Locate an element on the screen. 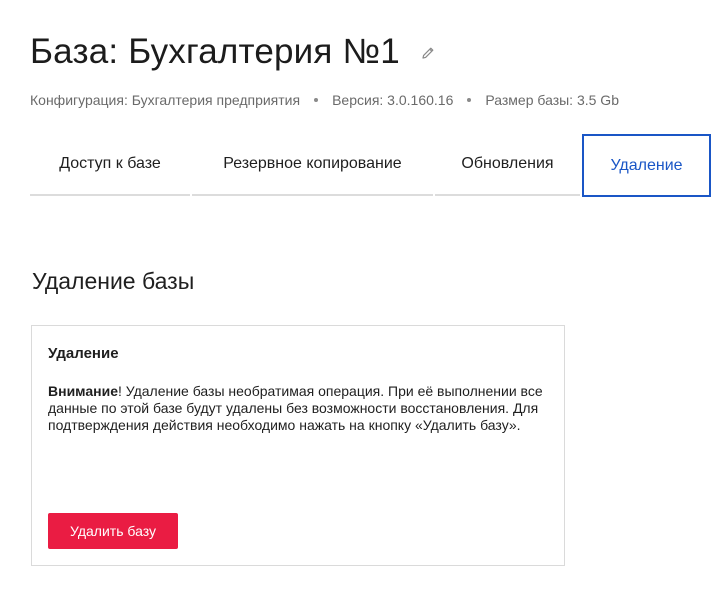  pencil-icon is located at coordinates (428, 53).